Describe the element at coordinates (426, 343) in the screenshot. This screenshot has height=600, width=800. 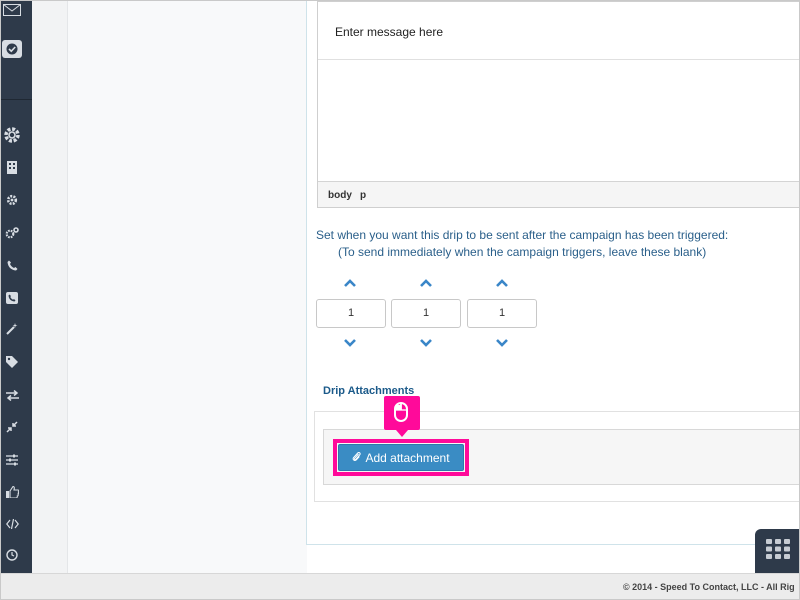
I see `decrement-2-icon` at that location.